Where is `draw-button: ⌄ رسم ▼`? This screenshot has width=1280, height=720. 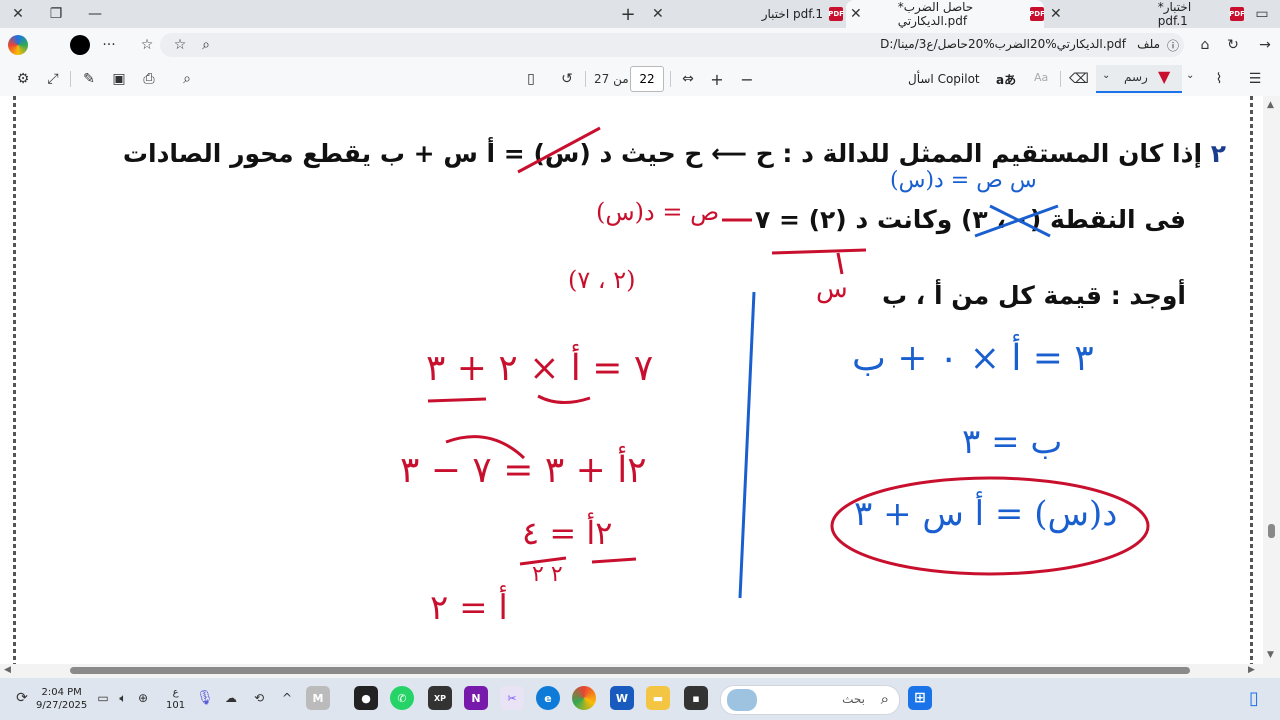 draw-button: ⌄ رسم ▼ is located at coordinates (1139, 79).